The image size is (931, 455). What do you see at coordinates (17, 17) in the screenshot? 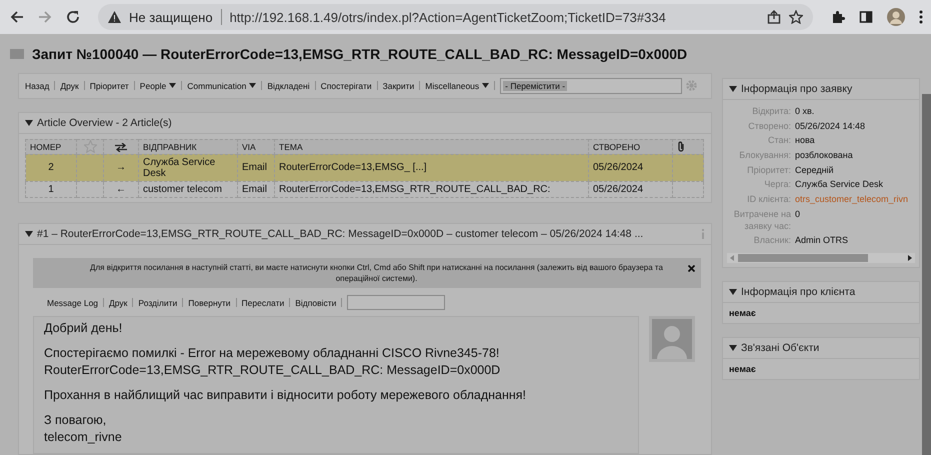
I see `back-icon` at bounding box center [17, 17].